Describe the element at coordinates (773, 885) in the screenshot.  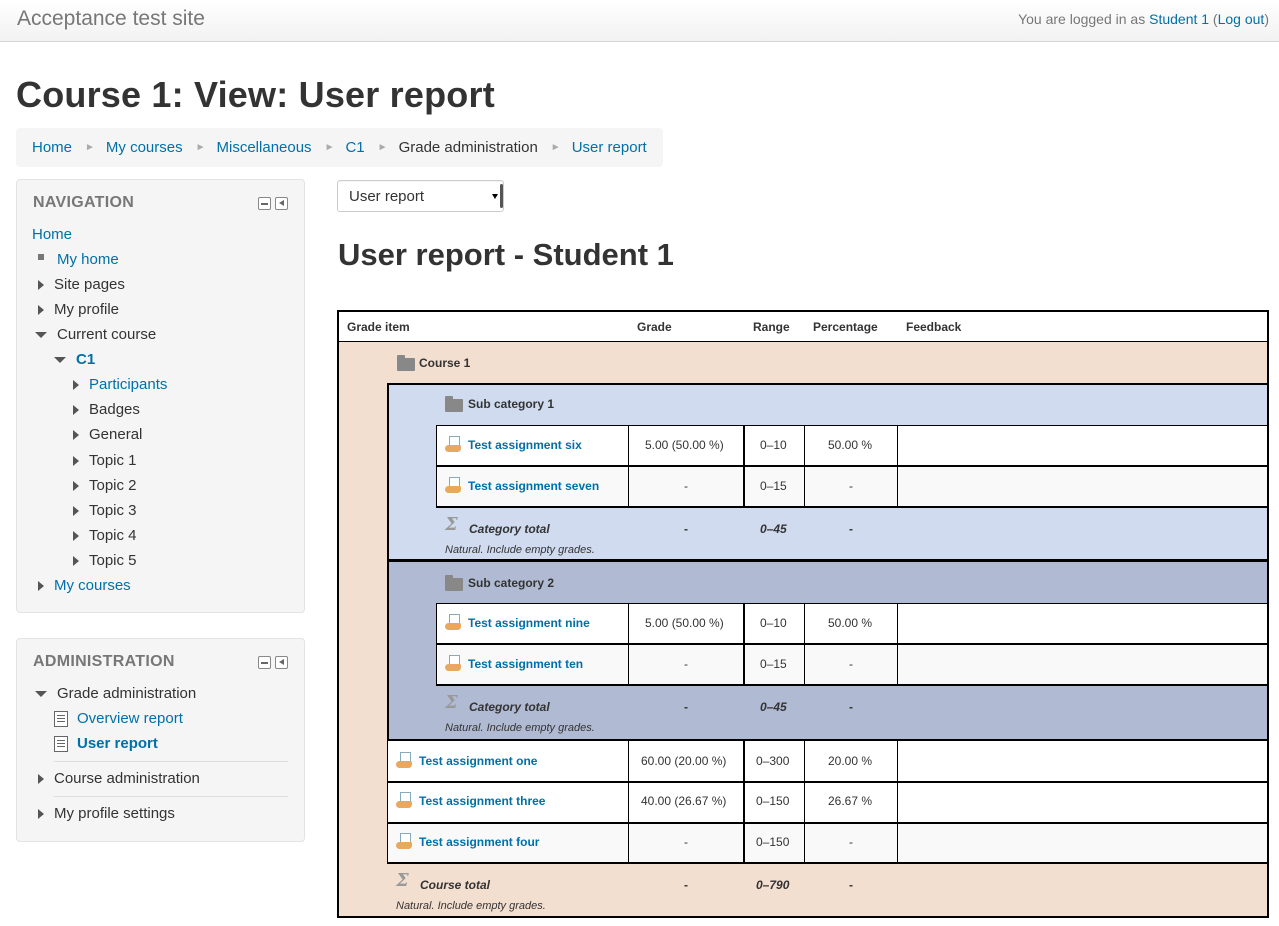
I see `course-total-range: 0–790` at that location.